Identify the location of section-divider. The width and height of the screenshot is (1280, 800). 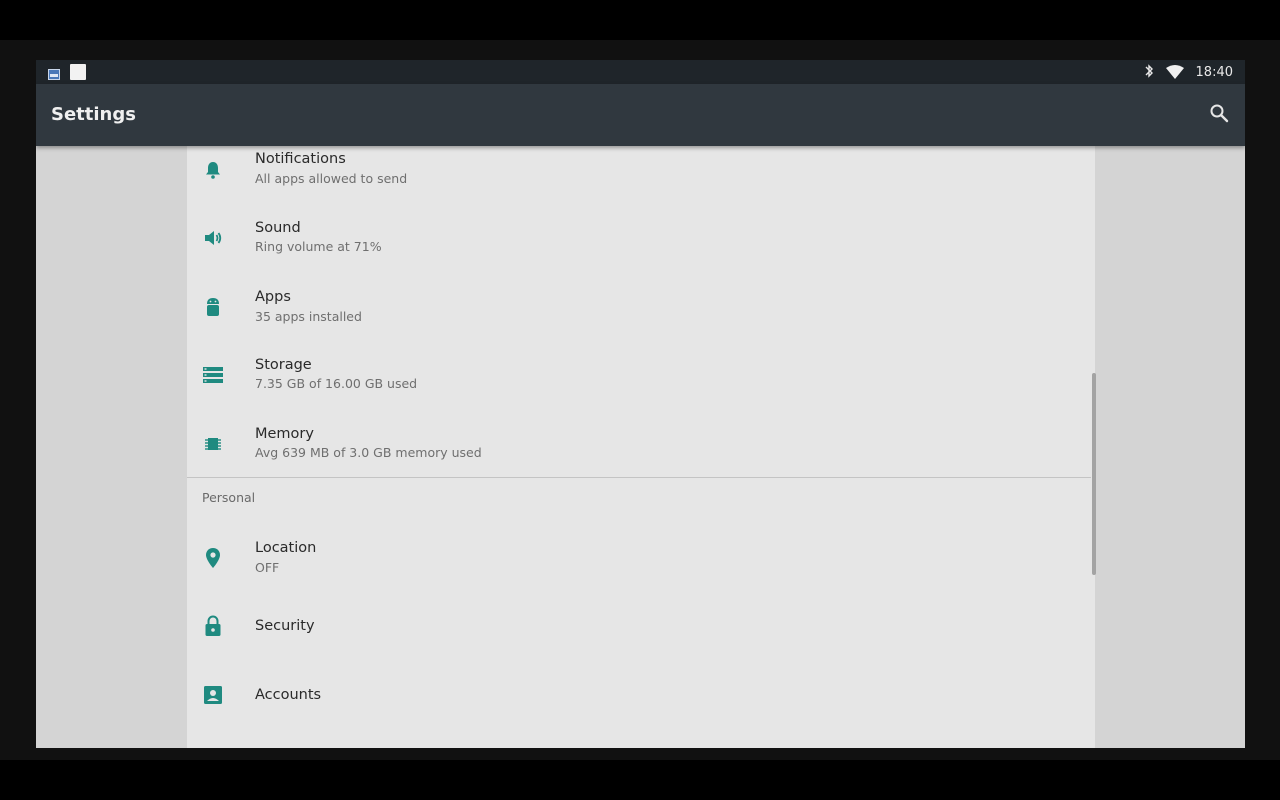
(639, 477).